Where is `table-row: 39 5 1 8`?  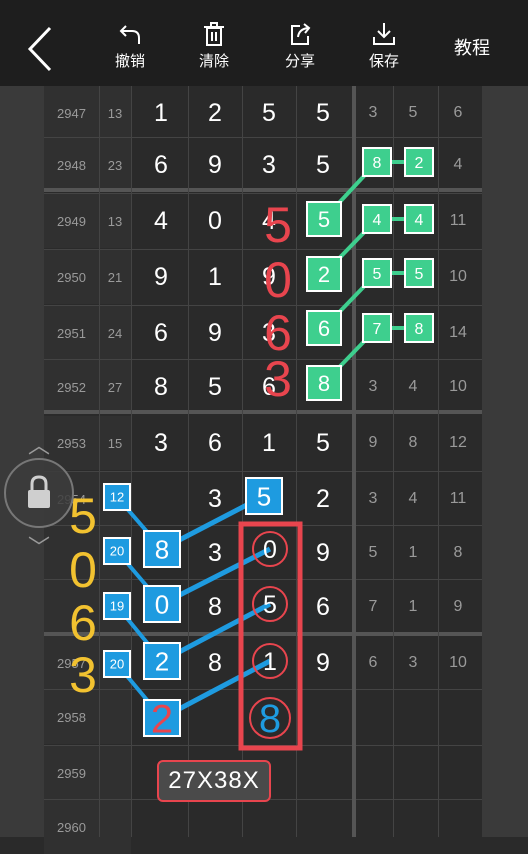
table-row: 39 5 1 8 is located at coordinates (263, 553).